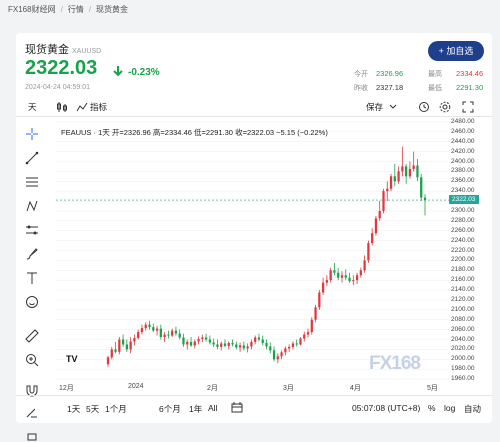 The width and height of the screenshot is (500, 442). Describe the element at coordinates (82, 107) in the screenshot. I see `indicator-icon` at that location.